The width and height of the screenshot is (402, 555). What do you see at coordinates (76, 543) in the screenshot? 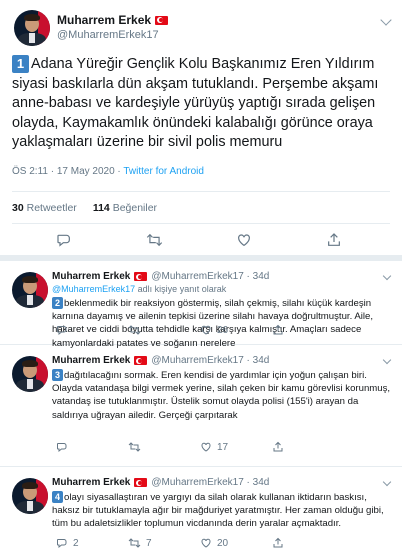
I see `reply-count: 2` at bounding box center [76, 543].